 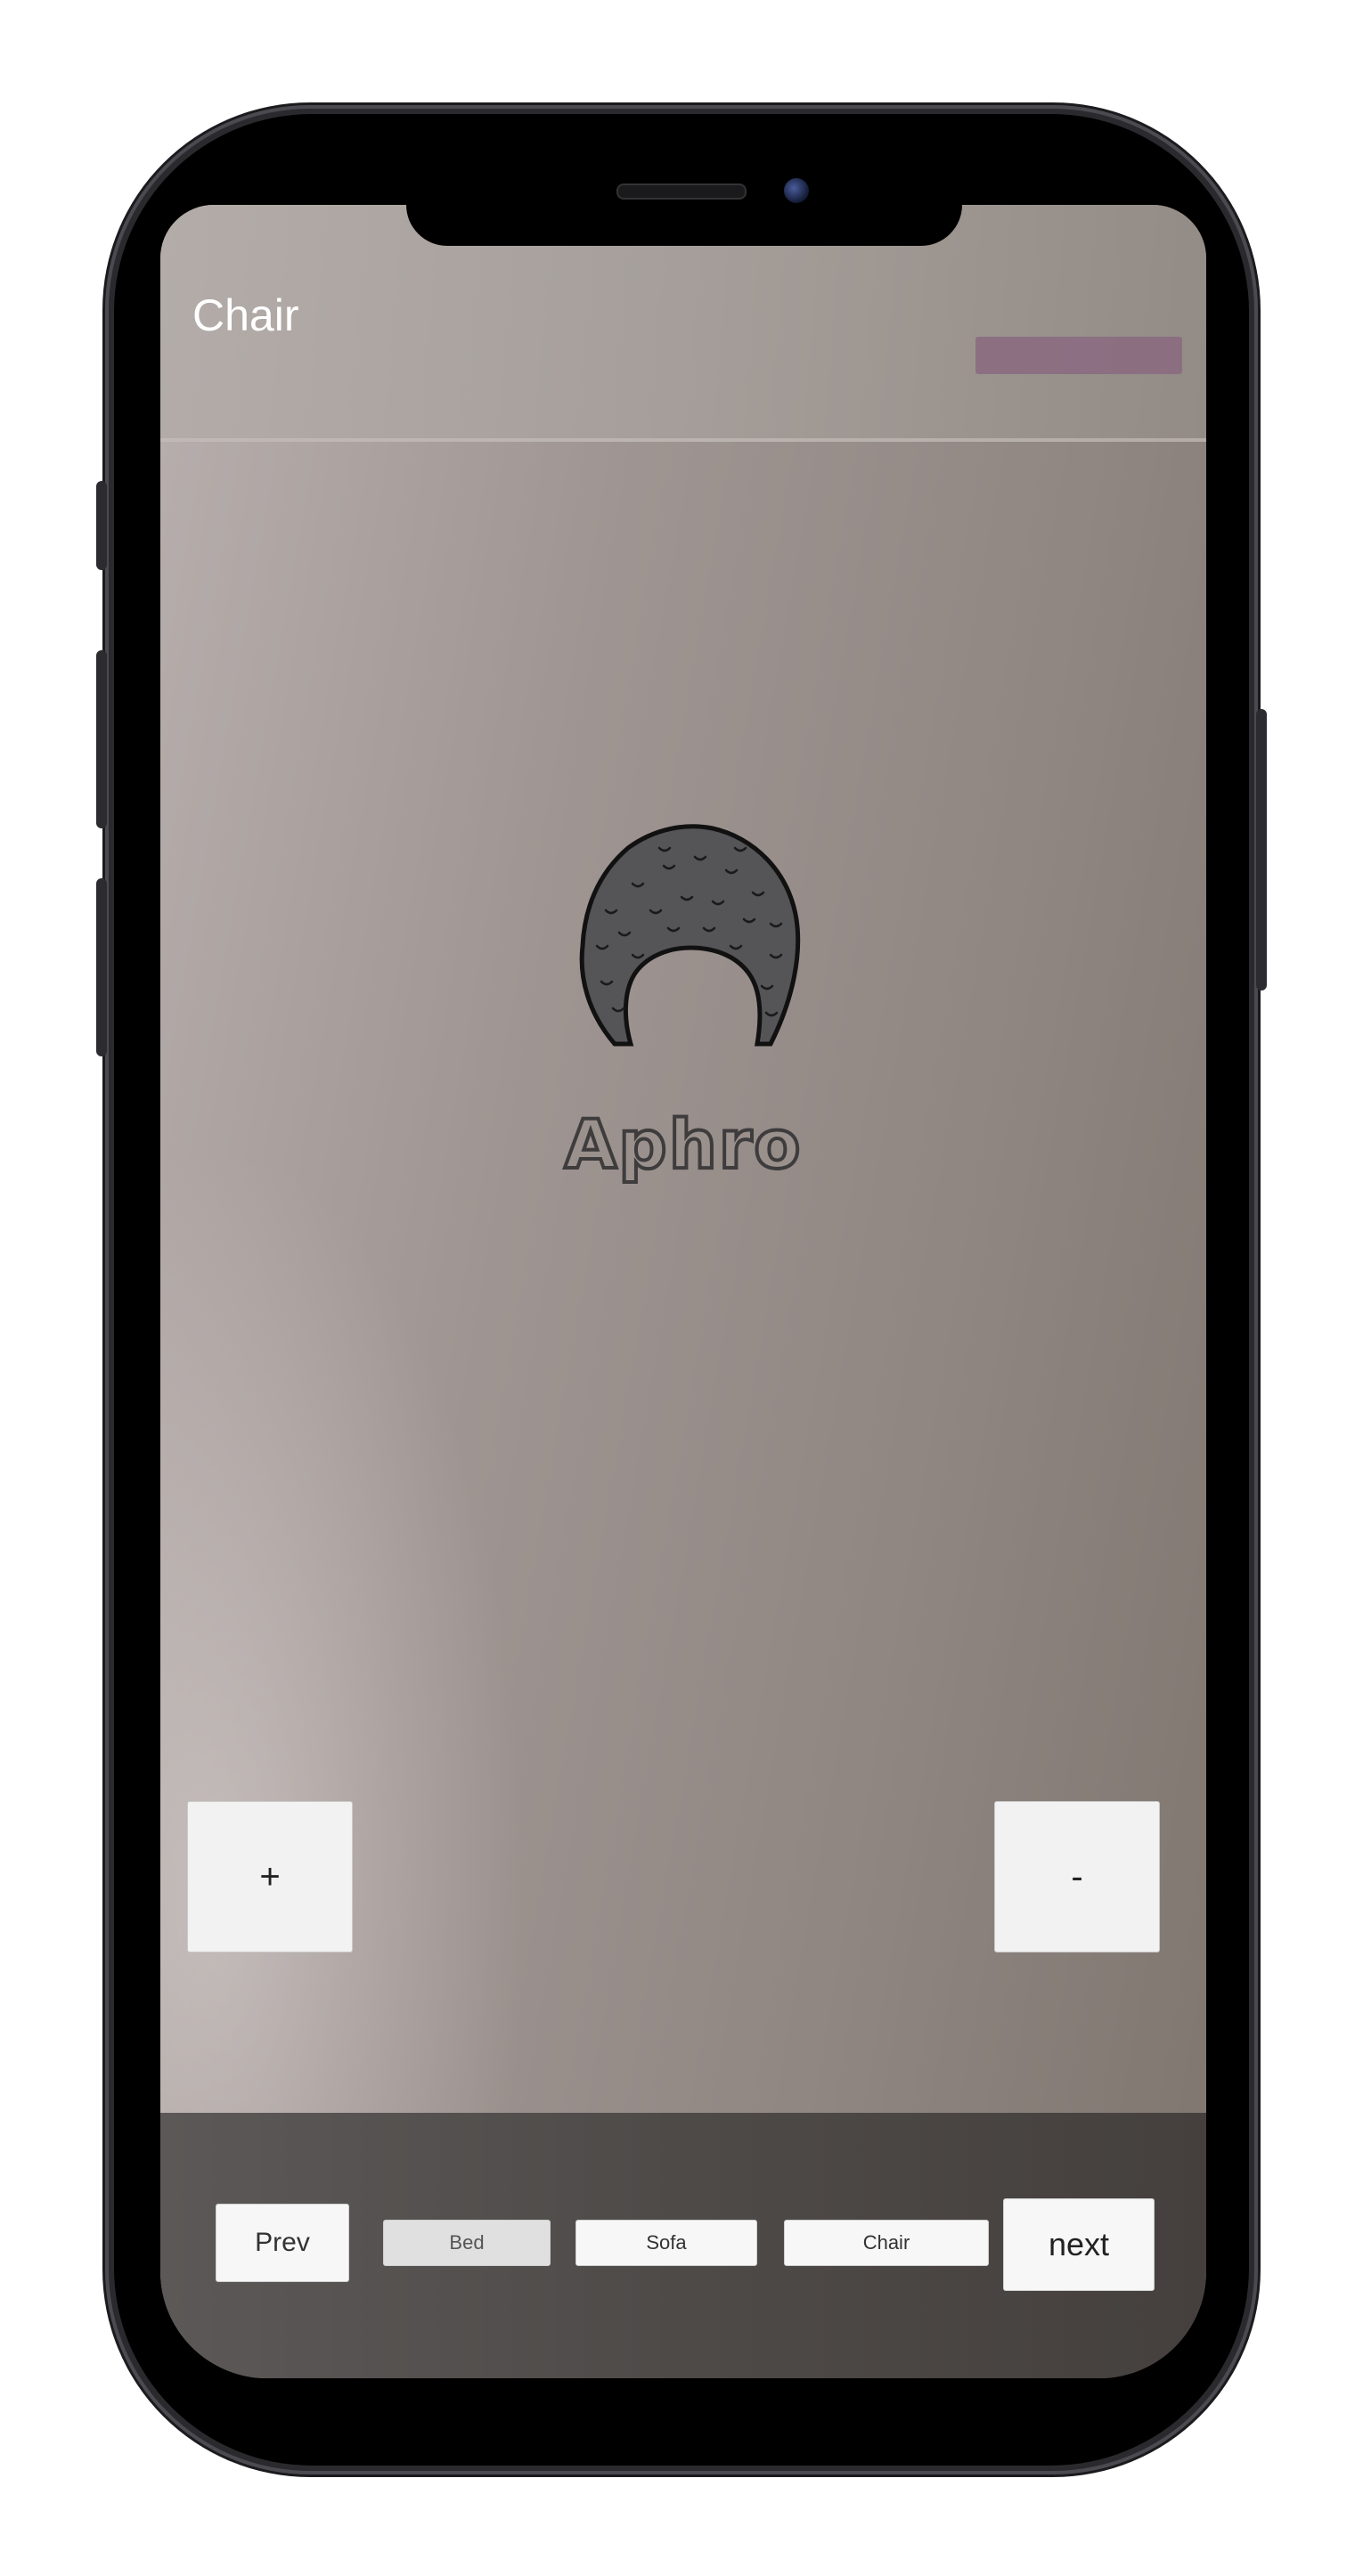 I want to click on category-sofa-button: Sofa, so click(x=666, y=2243).